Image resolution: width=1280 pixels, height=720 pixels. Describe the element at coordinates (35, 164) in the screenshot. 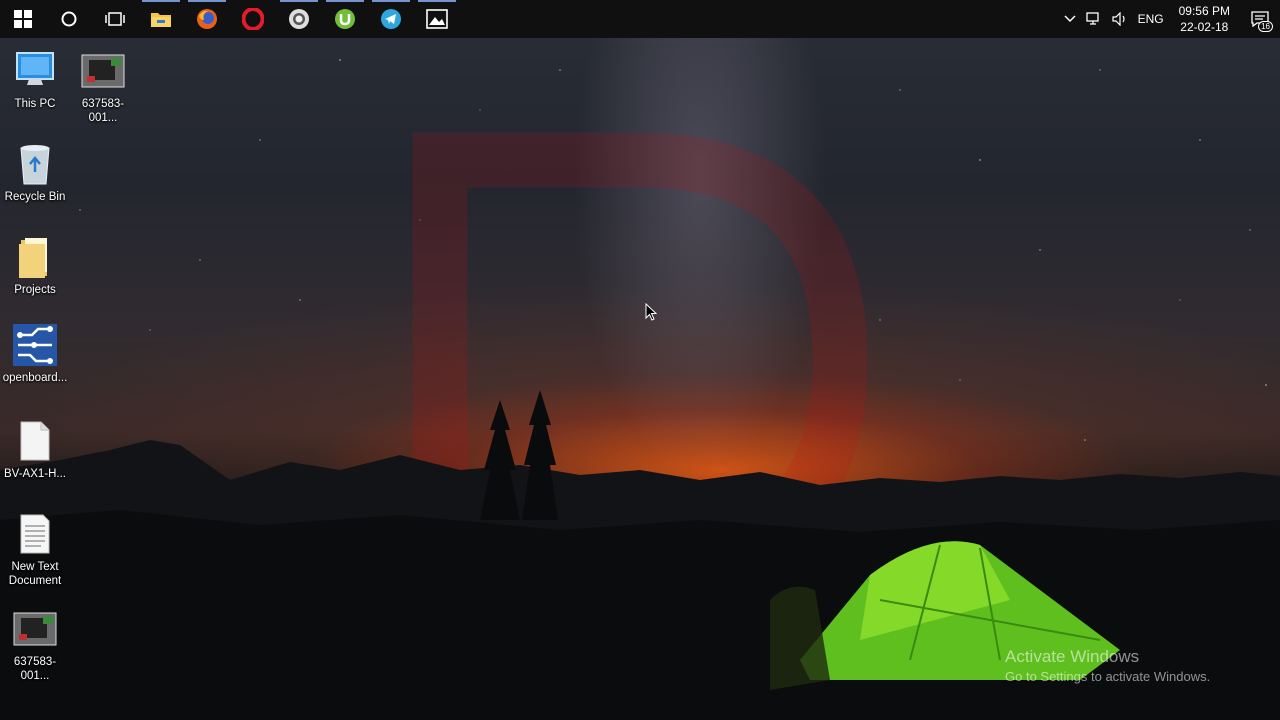

I see `recycle-bin-icon` at that location.